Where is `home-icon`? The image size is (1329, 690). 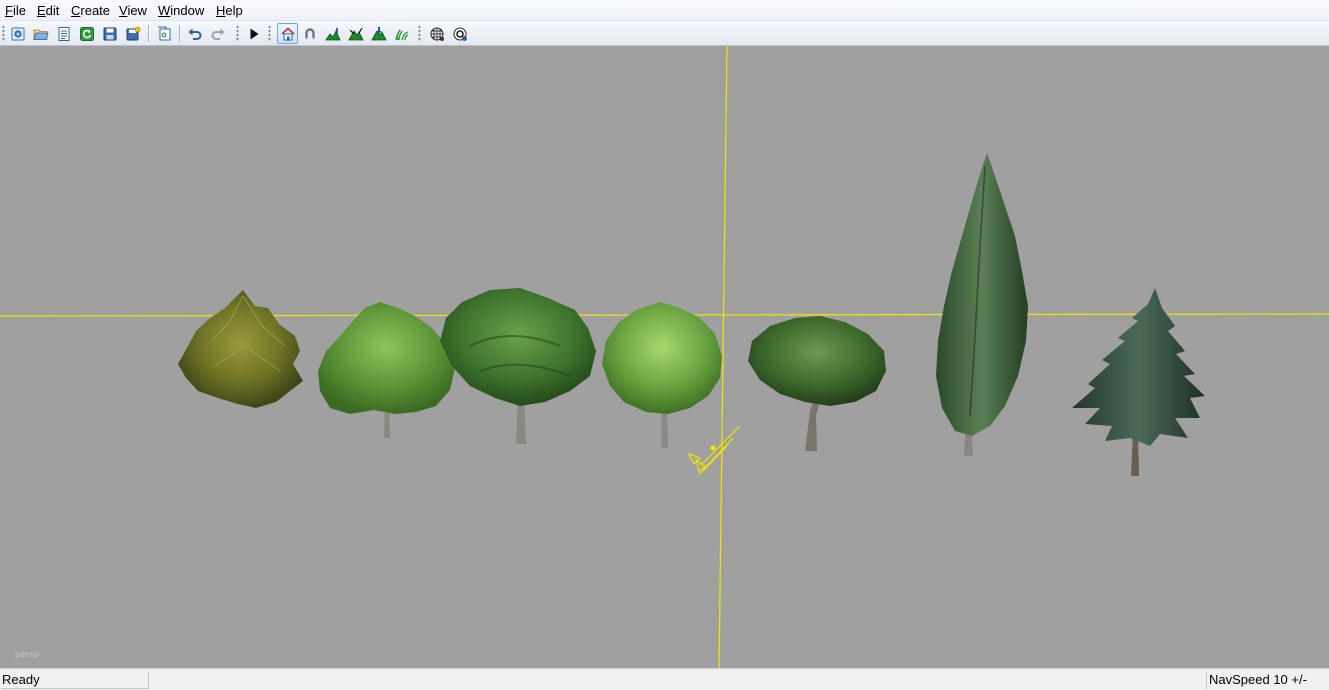
home-icon is located at coordinates (287, 33).